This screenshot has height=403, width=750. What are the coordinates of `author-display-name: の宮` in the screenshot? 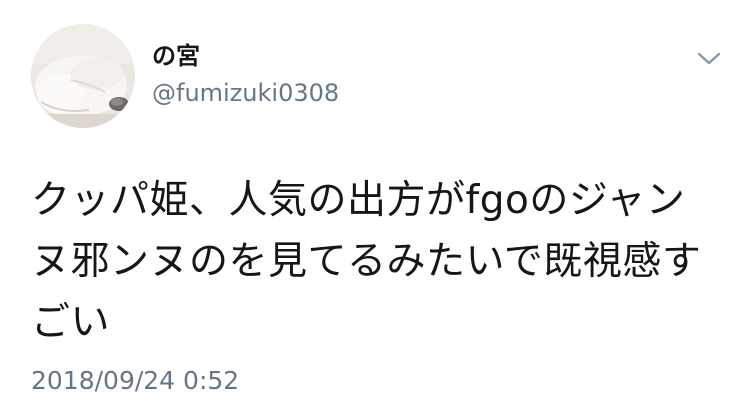 It's located at (176, 56).